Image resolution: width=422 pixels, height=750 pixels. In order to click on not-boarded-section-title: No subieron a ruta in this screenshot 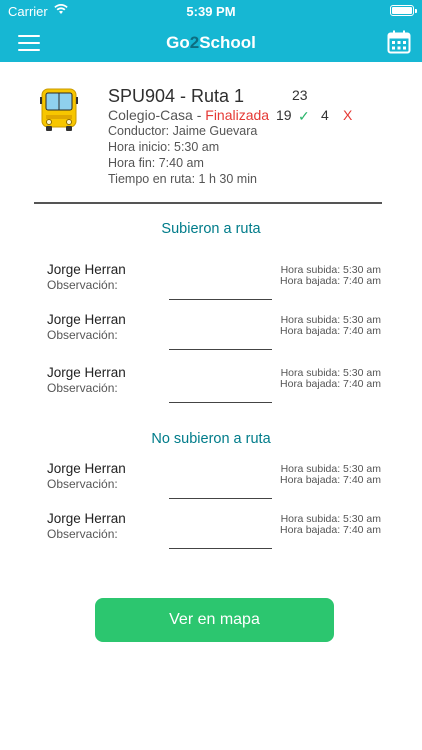, I will do `click(211, 439)`.